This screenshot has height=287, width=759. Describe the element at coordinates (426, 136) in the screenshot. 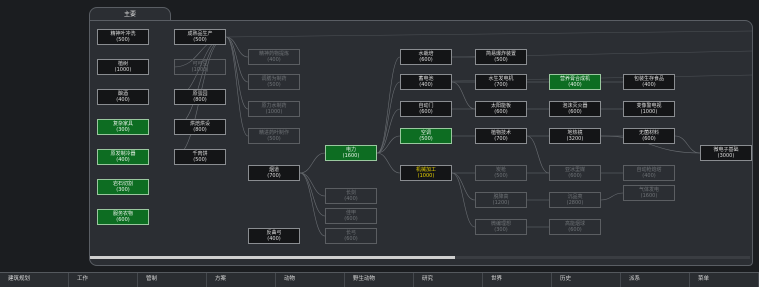

I see `research-node: 空调 (500)` at that location.